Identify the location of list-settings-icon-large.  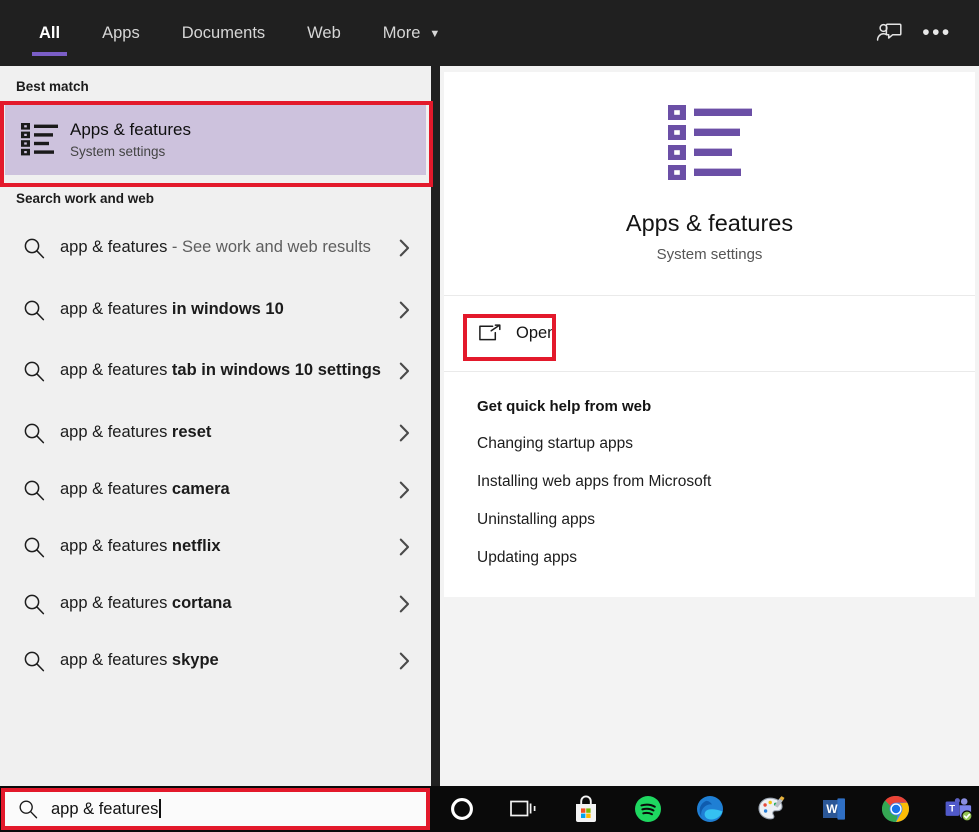
(709, 146).